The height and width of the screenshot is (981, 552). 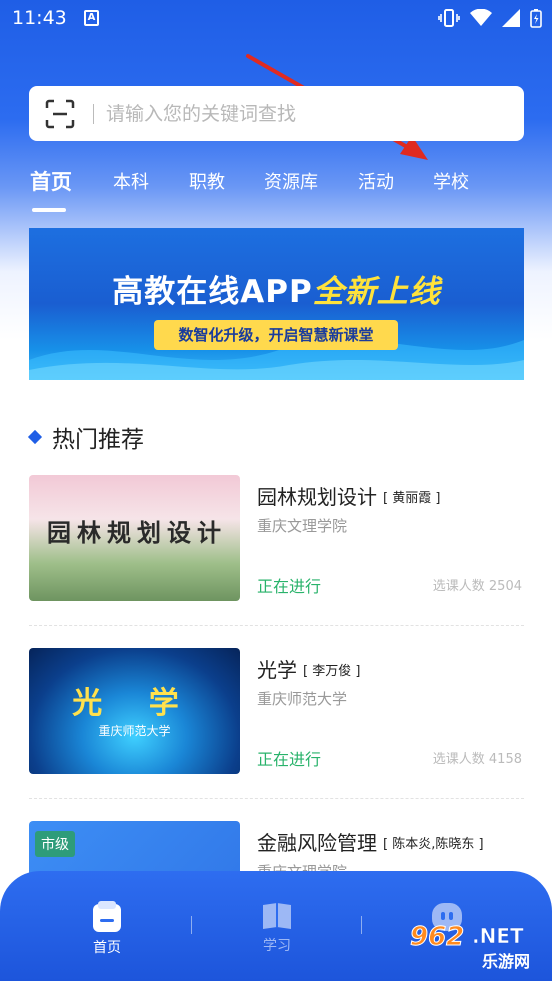 What do you see at coordinates (376, 292) in the screenshot?
I see `banner-title-highlight: 全新上线` at bounding box center [376, 292].